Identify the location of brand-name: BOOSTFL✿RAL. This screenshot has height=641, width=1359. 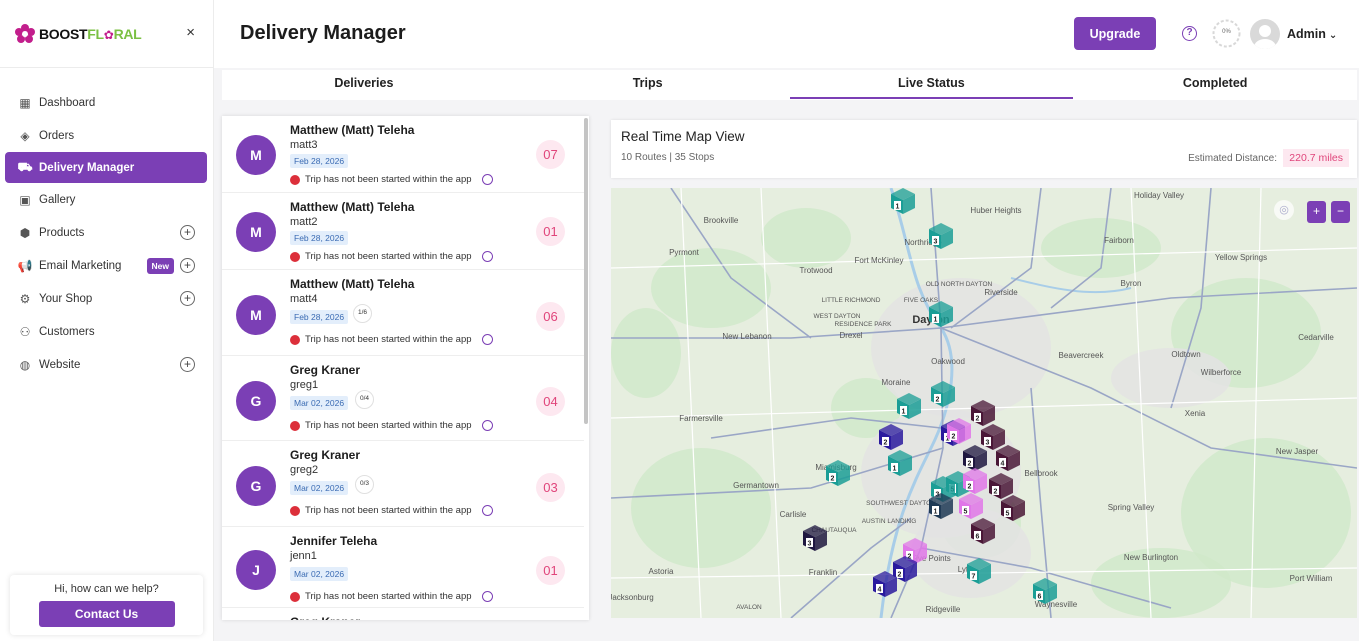
(90, 34).